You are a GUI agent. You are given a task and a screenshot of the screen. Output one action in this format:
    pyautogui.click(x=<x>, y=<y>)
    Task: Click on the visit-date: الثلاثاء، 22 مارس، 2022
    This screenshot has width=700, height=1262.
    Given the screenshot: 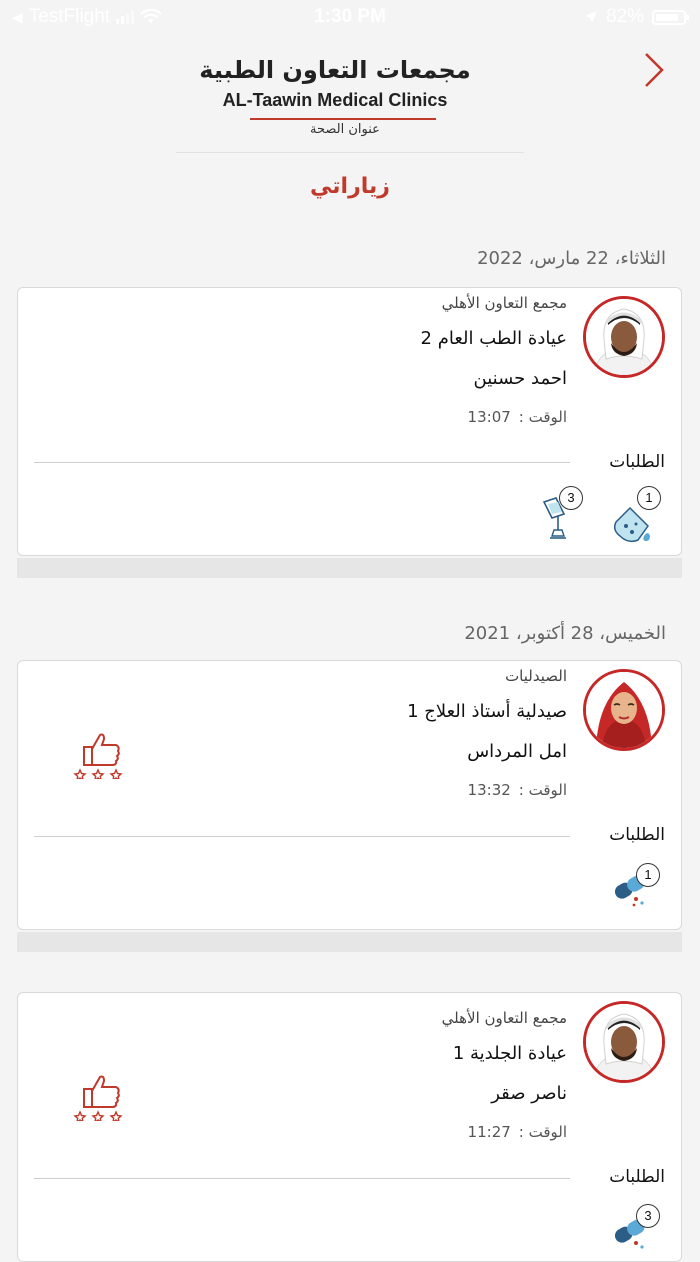 What is the action you would take?
    pyautogui.click(x=571, y=258)
    